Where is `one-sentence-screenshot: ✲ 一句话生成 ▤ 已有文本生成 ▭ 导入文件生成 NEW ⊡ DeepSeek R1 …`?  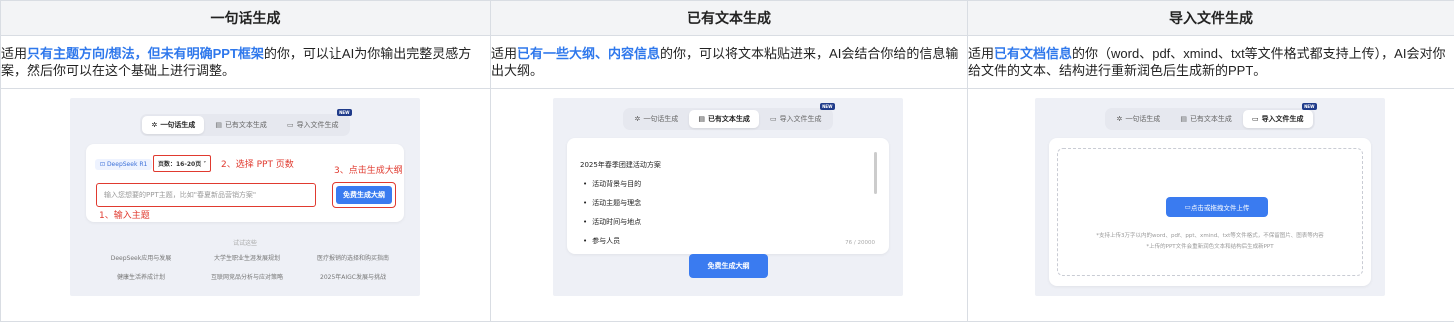 one-sentence-screenshot: ✲ 一句话生成 ▤ 已有文本生成 ▭ 导入文件生成 NEW ⊡ DeepSeek R1 … is located at coordinates (245, 197).